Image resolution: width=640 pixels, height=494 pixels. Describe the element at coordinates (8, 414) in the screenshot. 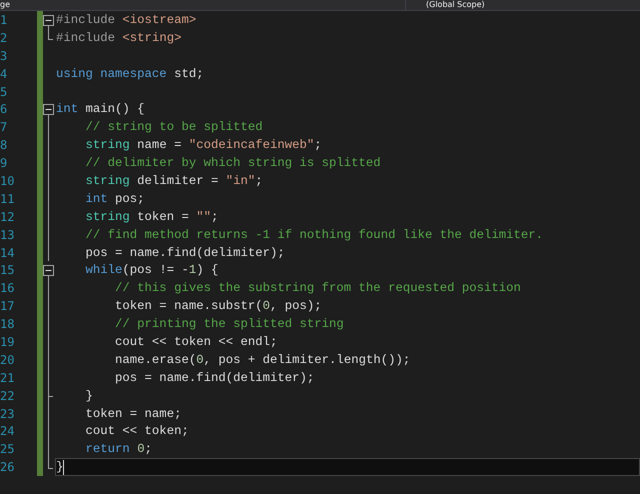

I see `line-number: 23` at that location.